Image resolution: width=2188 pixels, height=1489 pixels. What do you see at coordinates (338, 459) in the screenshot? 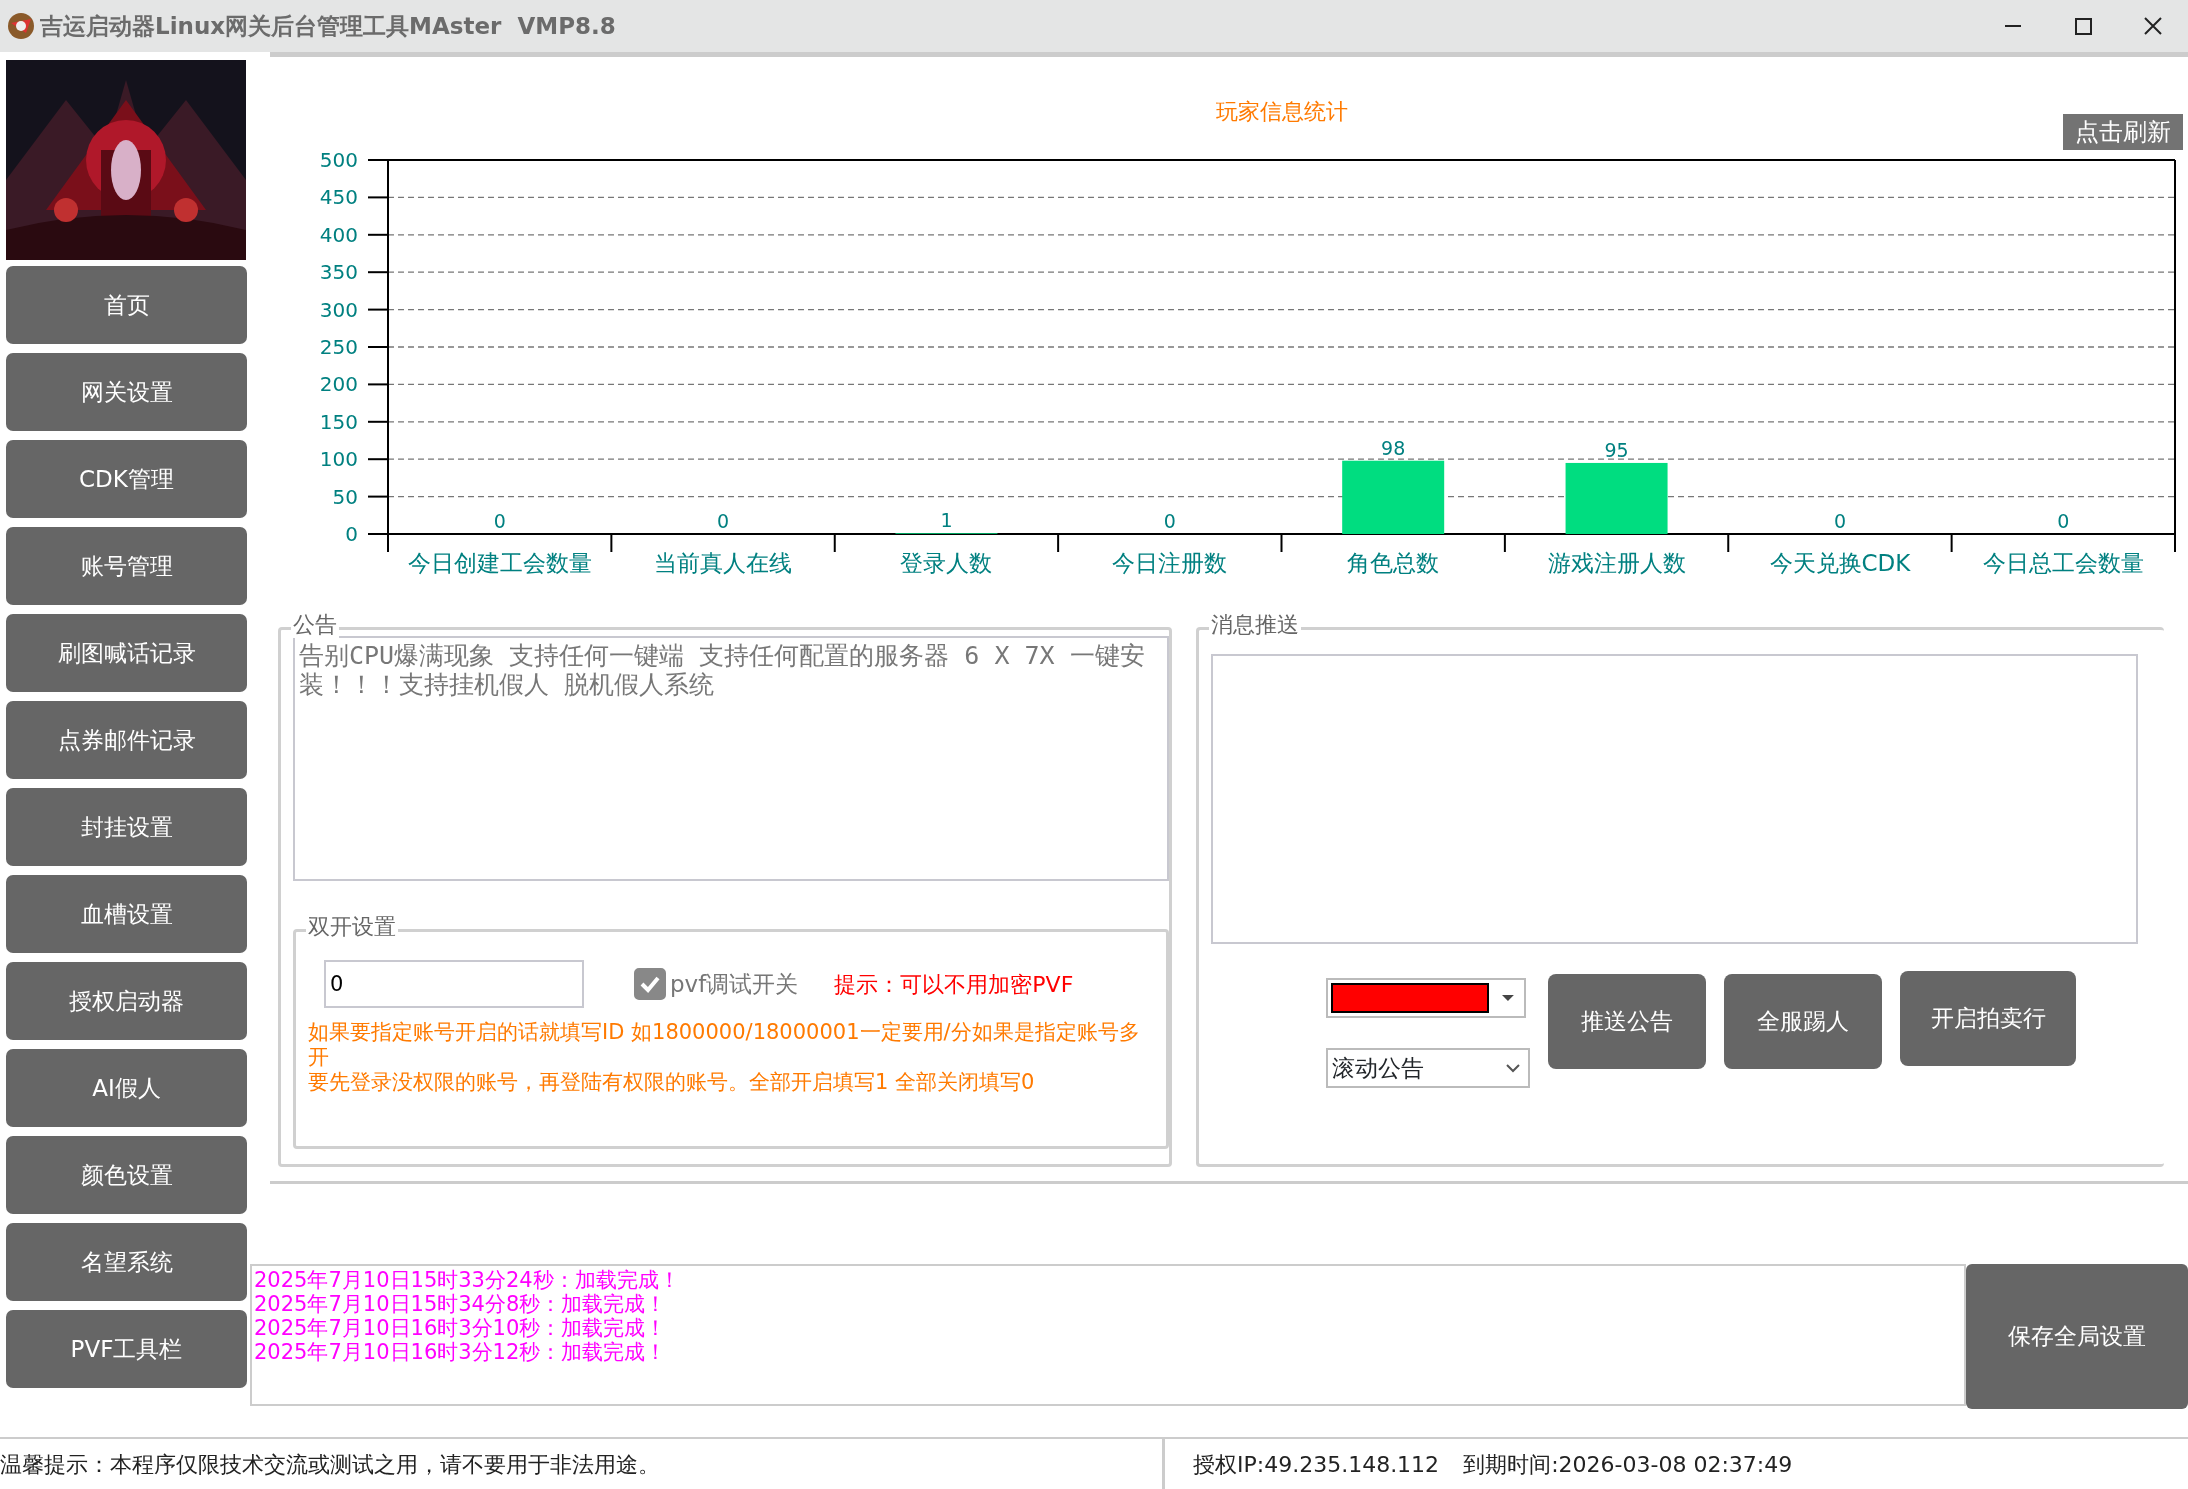
I see `y-tick-label: 100` at bounding box center [338, 459].